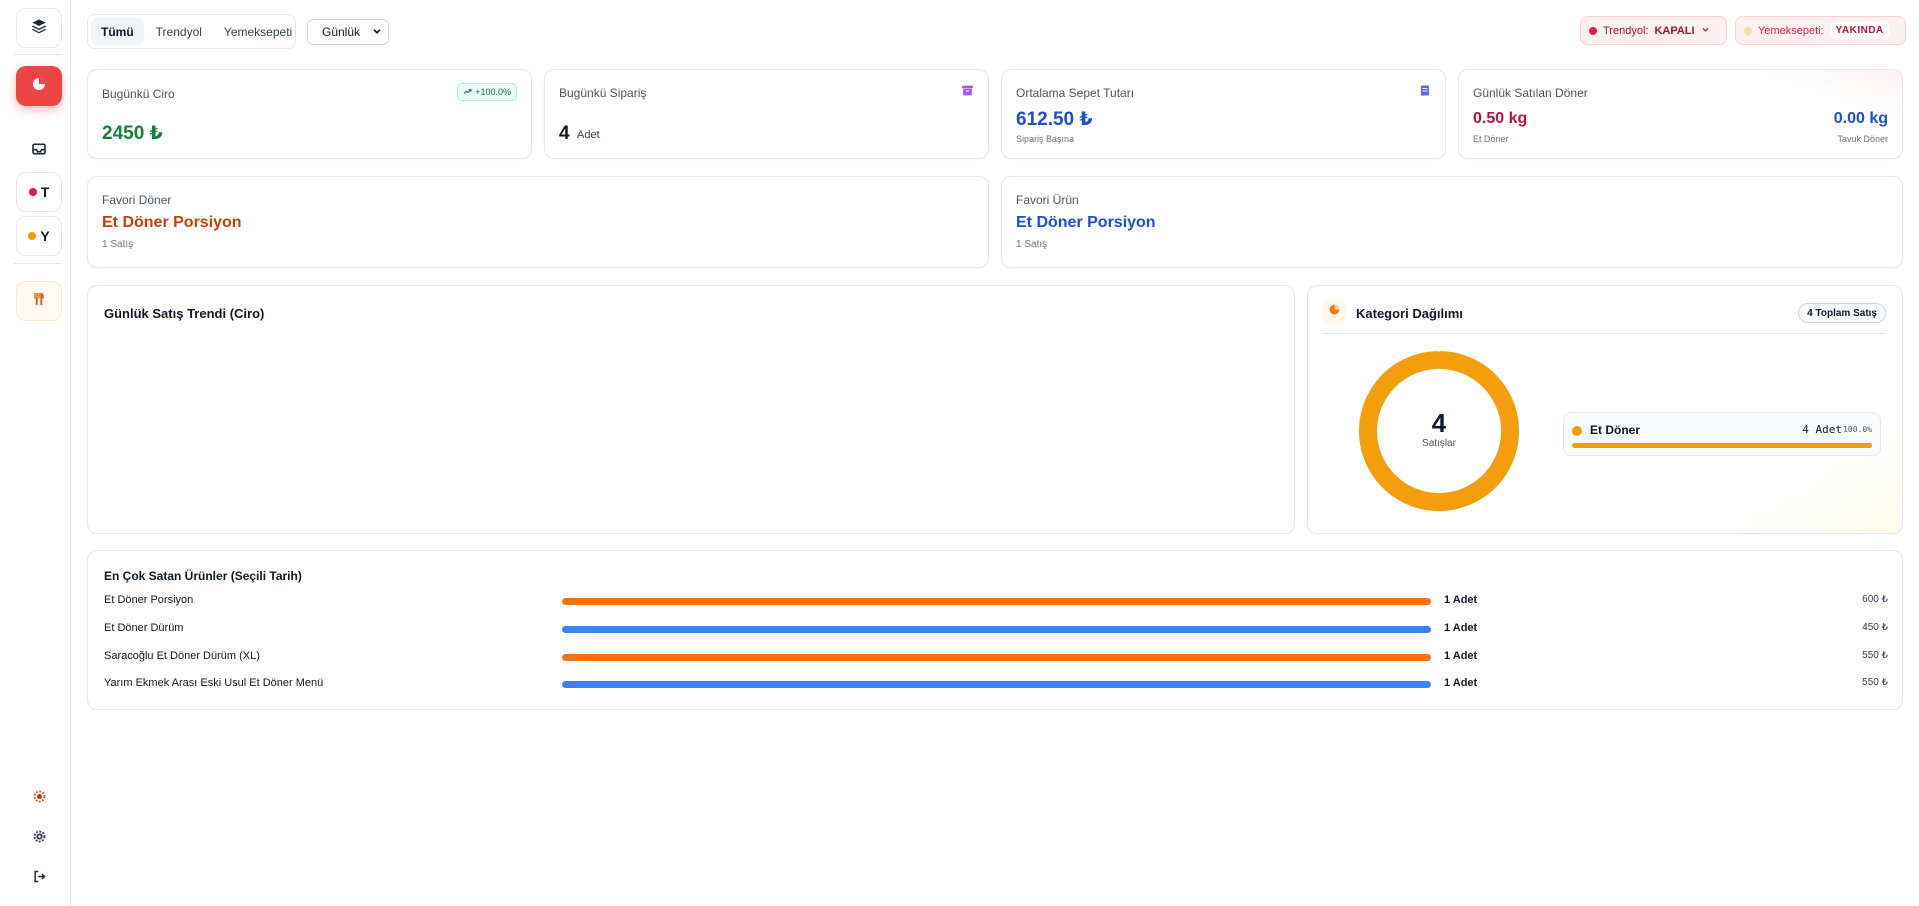 The image size is (1919, 906). I want to click on yemeksepeti-status-label: Yemeksepeti:, so click(1791, 30).